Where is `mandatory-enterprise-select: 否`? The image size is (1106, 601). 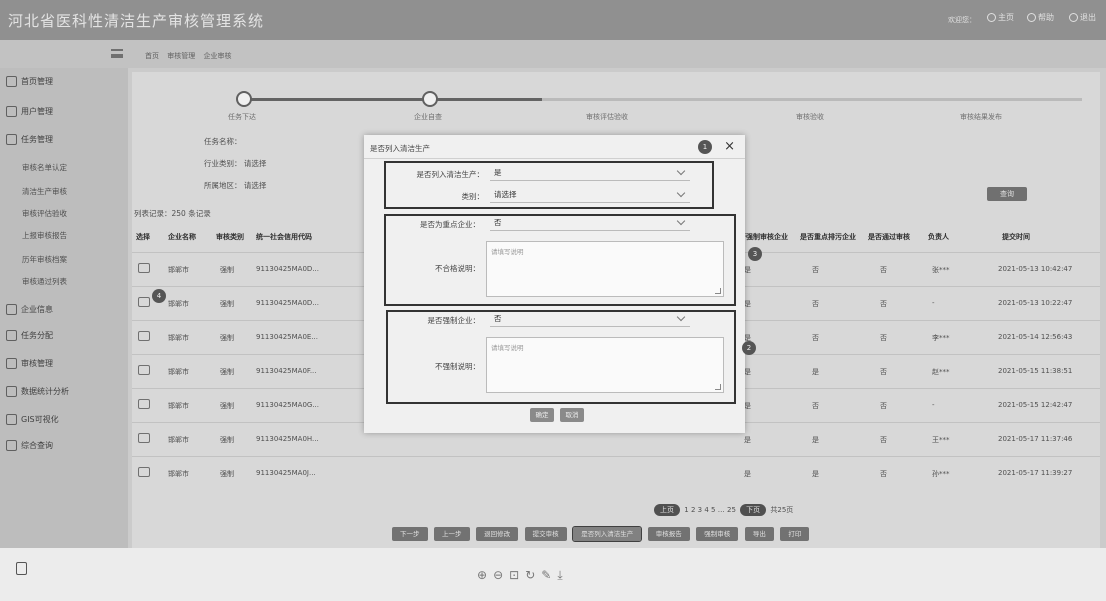
mandatory-enterprise-select: 否 is located at coordinates (590, 319).